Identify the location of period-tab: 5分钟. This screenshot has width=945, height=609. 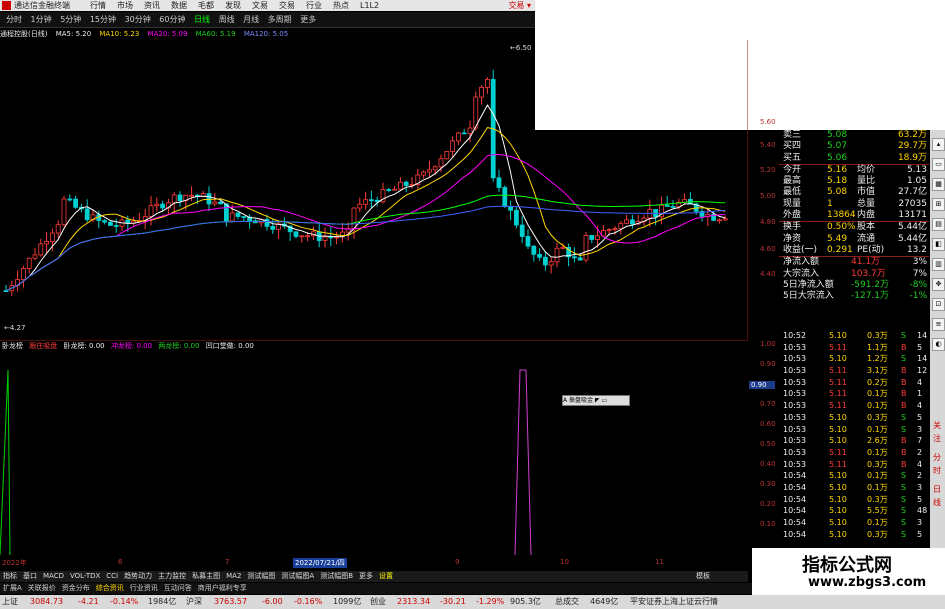
(70, 19).